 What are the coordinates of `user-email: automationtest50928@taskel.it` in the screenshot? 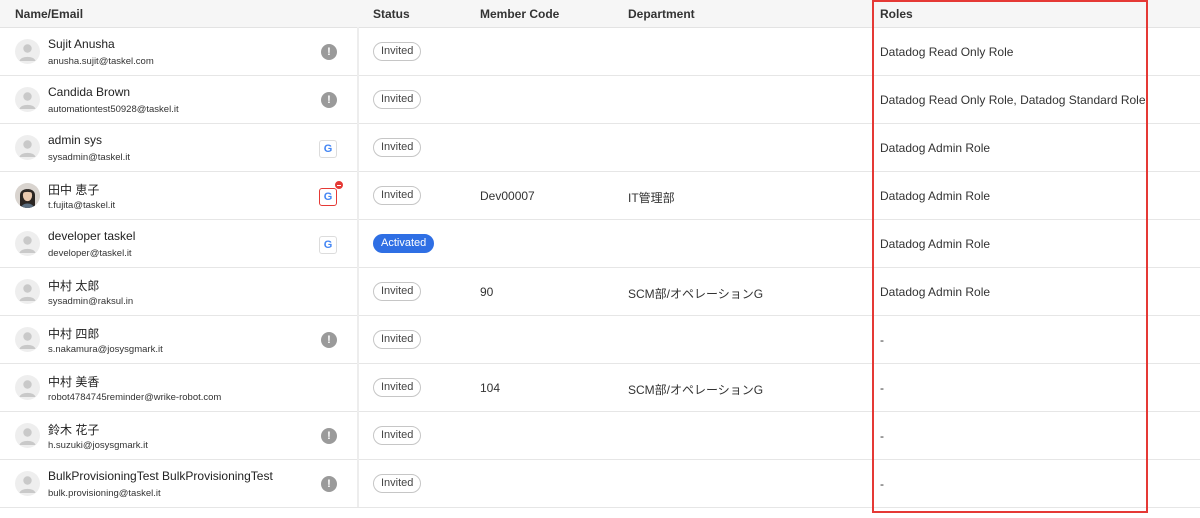 It's located at (113, 109).